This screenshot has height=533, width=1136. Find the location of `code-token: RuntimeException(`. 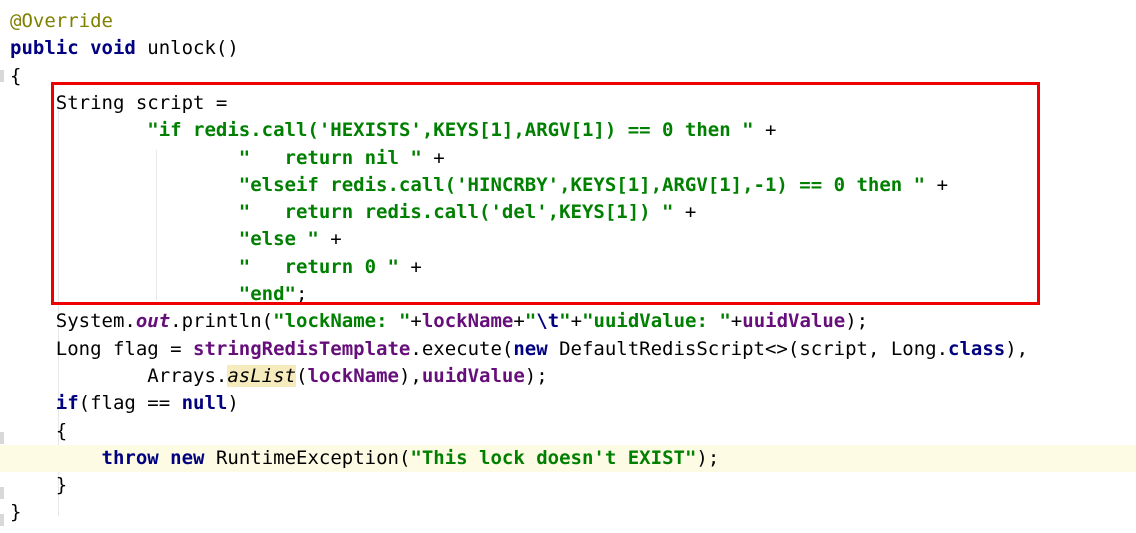

code-token: RuntimeException( is located at coordinates (307, 457).